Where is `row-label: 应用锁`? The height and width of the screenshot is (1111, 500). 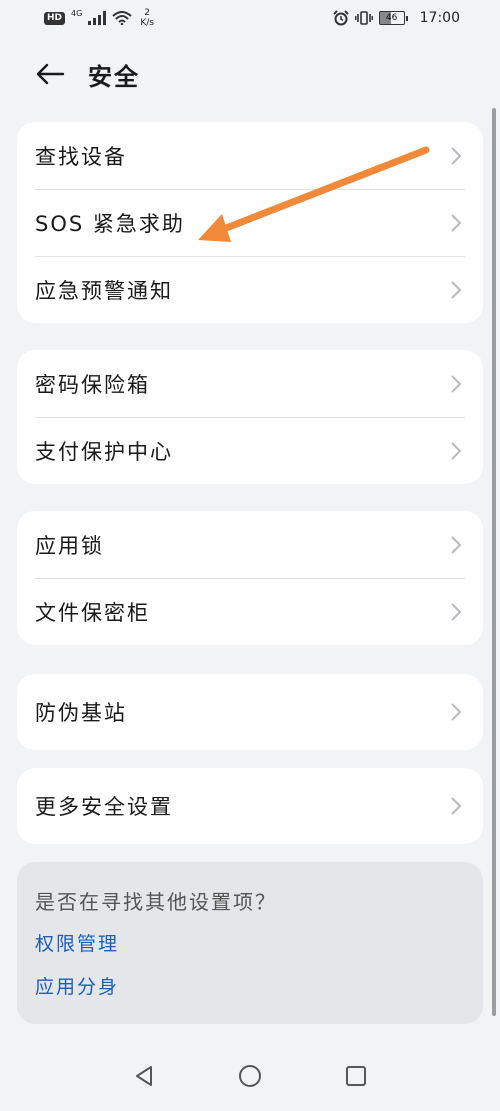 row-label: 应用锁 is located at coordinates (69, 545).